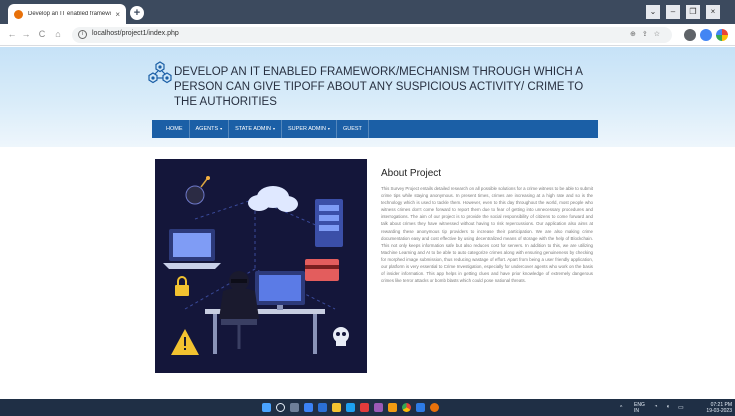 The height and width of the screenshot is (416, 735). I want to click on sidepanel-icon, so click(706, 35).